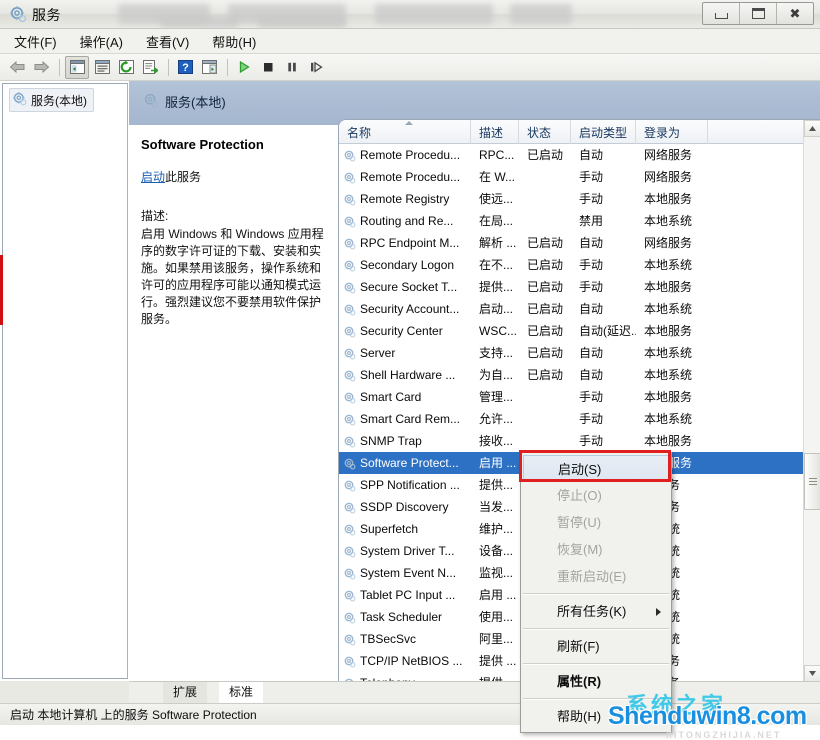 The height and width of the screenshot is (740, 820). What do you see at coordinates (579, 243) in the screenshot?
I see `table-row: RPC Endpoint M... 解析 ... 已启动 自动 网络服务` at bounding box center [579, 243].